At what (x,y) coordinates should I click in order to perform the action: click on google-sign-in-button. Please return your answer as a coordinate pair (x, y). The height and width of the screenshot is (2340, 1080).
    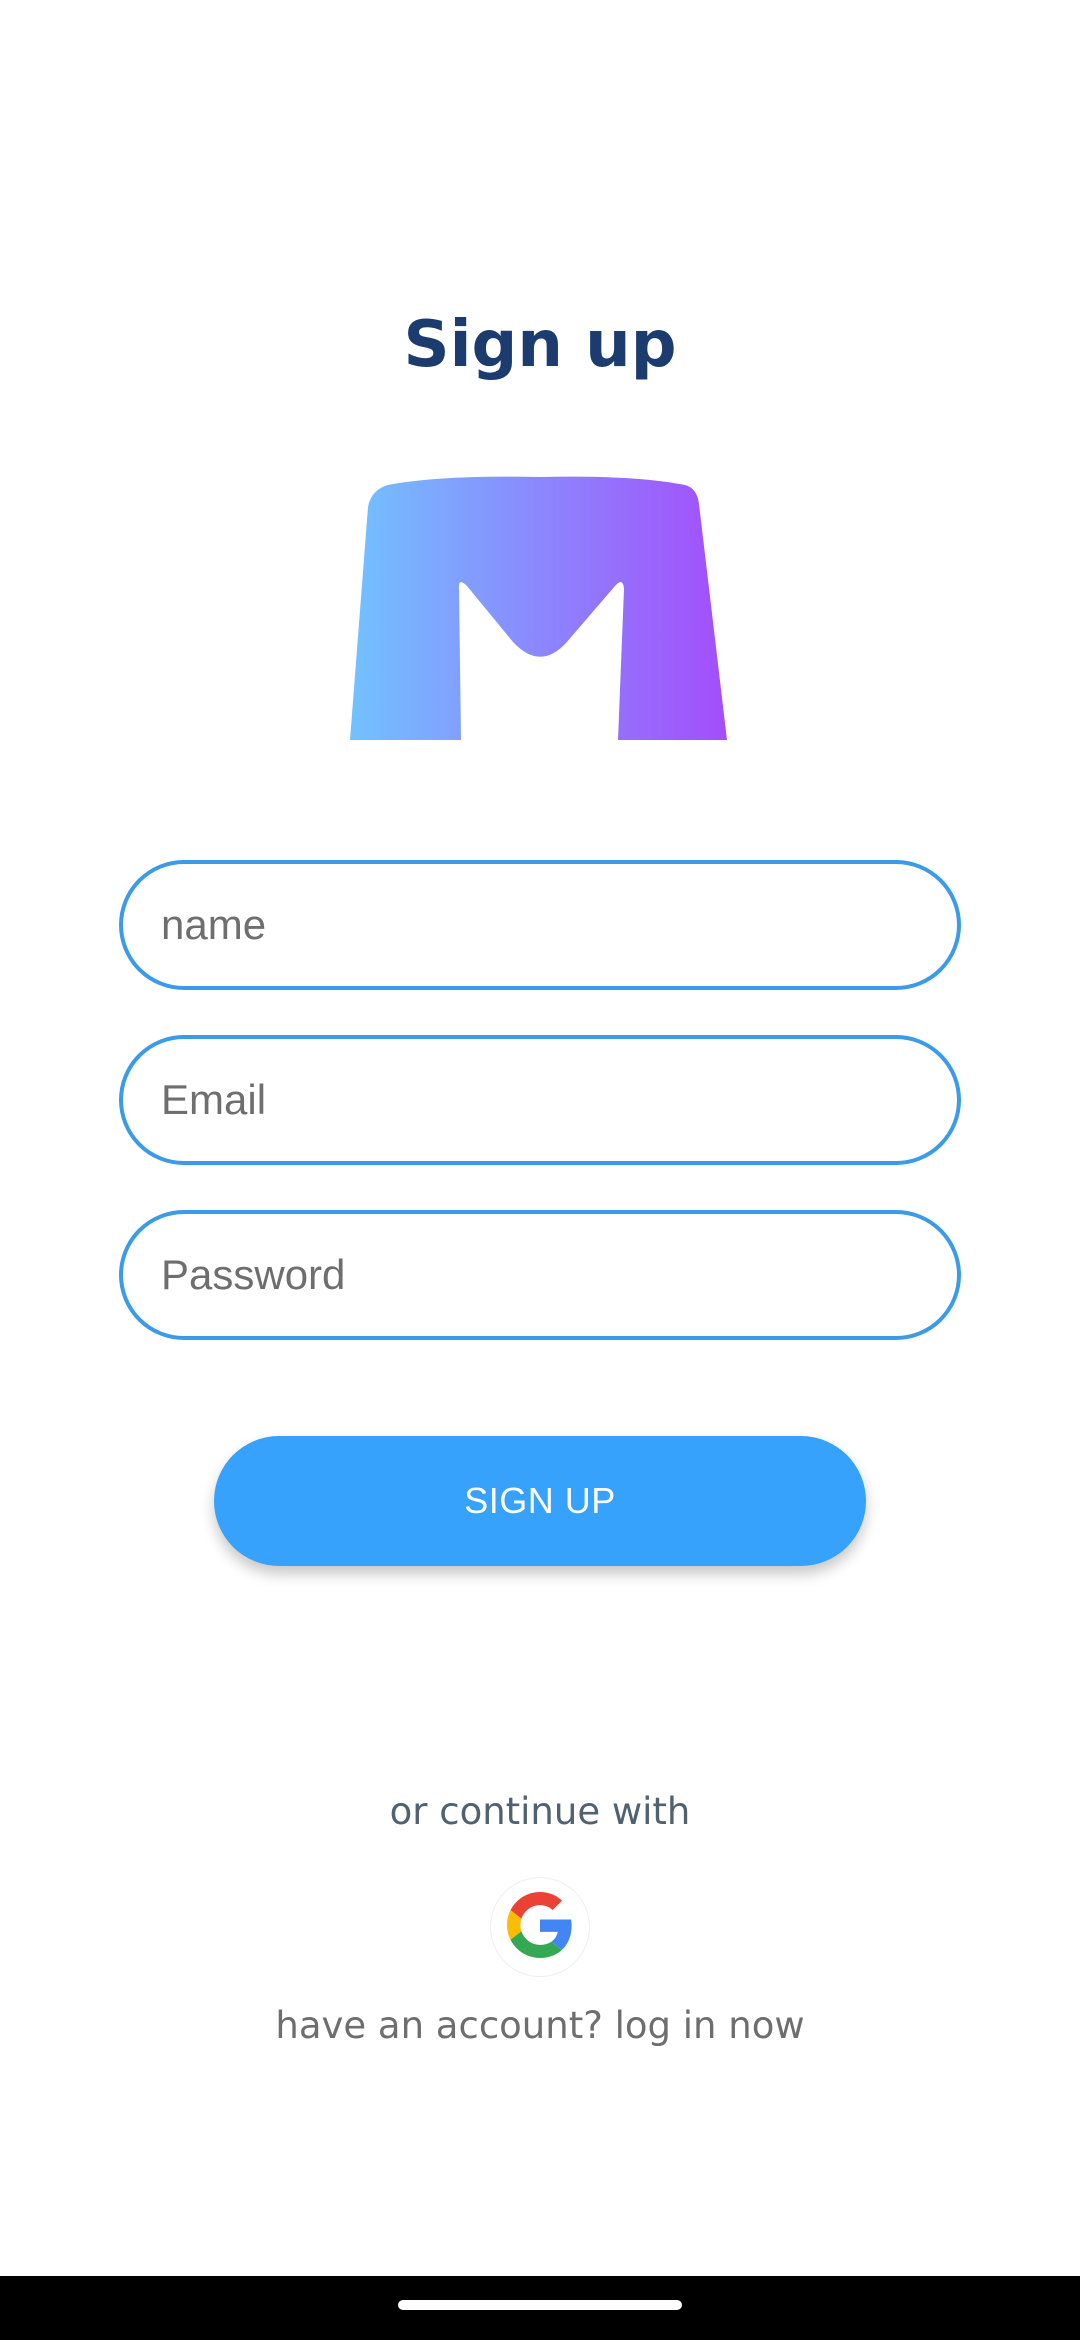
    Looking at the image, I should click on (540, 1927).